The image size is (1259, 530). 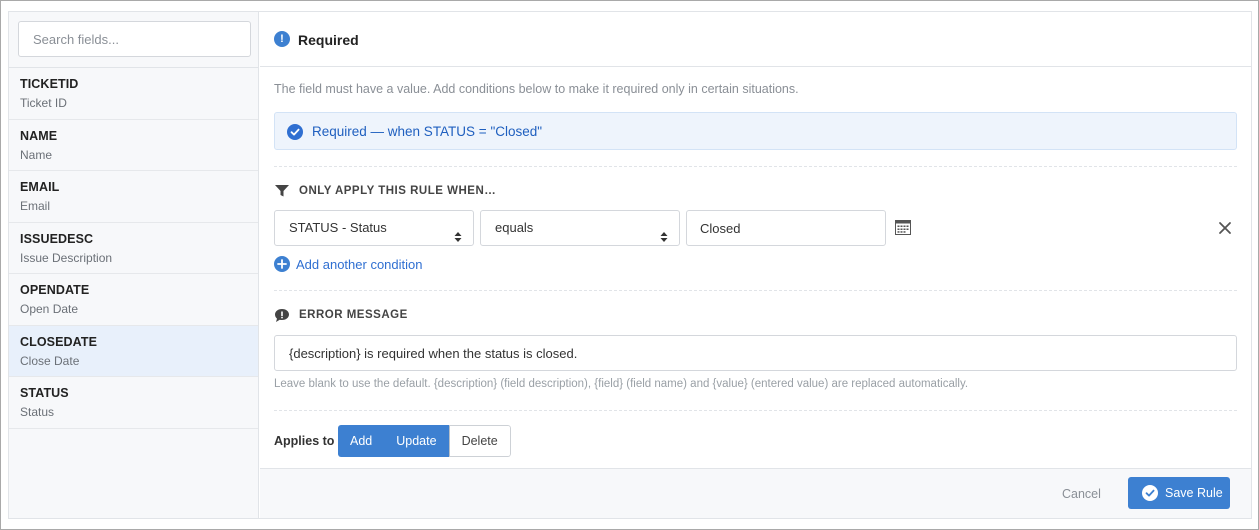 What do you see at coordinates (133, 197) in the screenshot?
I see `field-item-email: EMAIL Email` at bounding box center [133, 197].